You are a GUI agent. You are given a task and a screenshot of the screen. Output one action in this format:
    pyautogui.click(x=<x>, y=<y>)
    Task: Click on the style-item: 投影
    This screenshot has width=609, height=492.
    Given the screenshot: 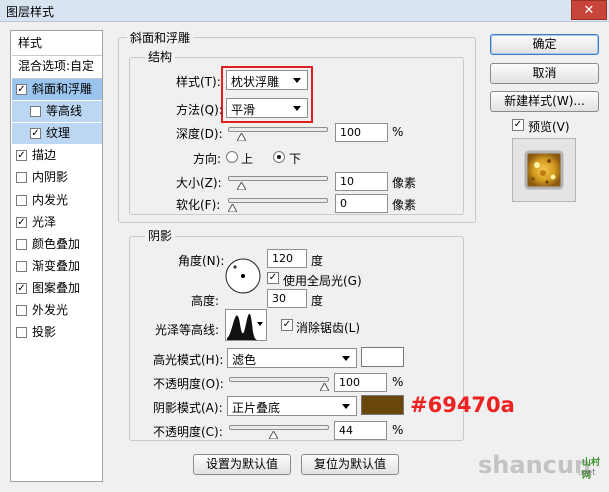 What is the action you would take?
    pyautogui.click(x=57, y=332)
    